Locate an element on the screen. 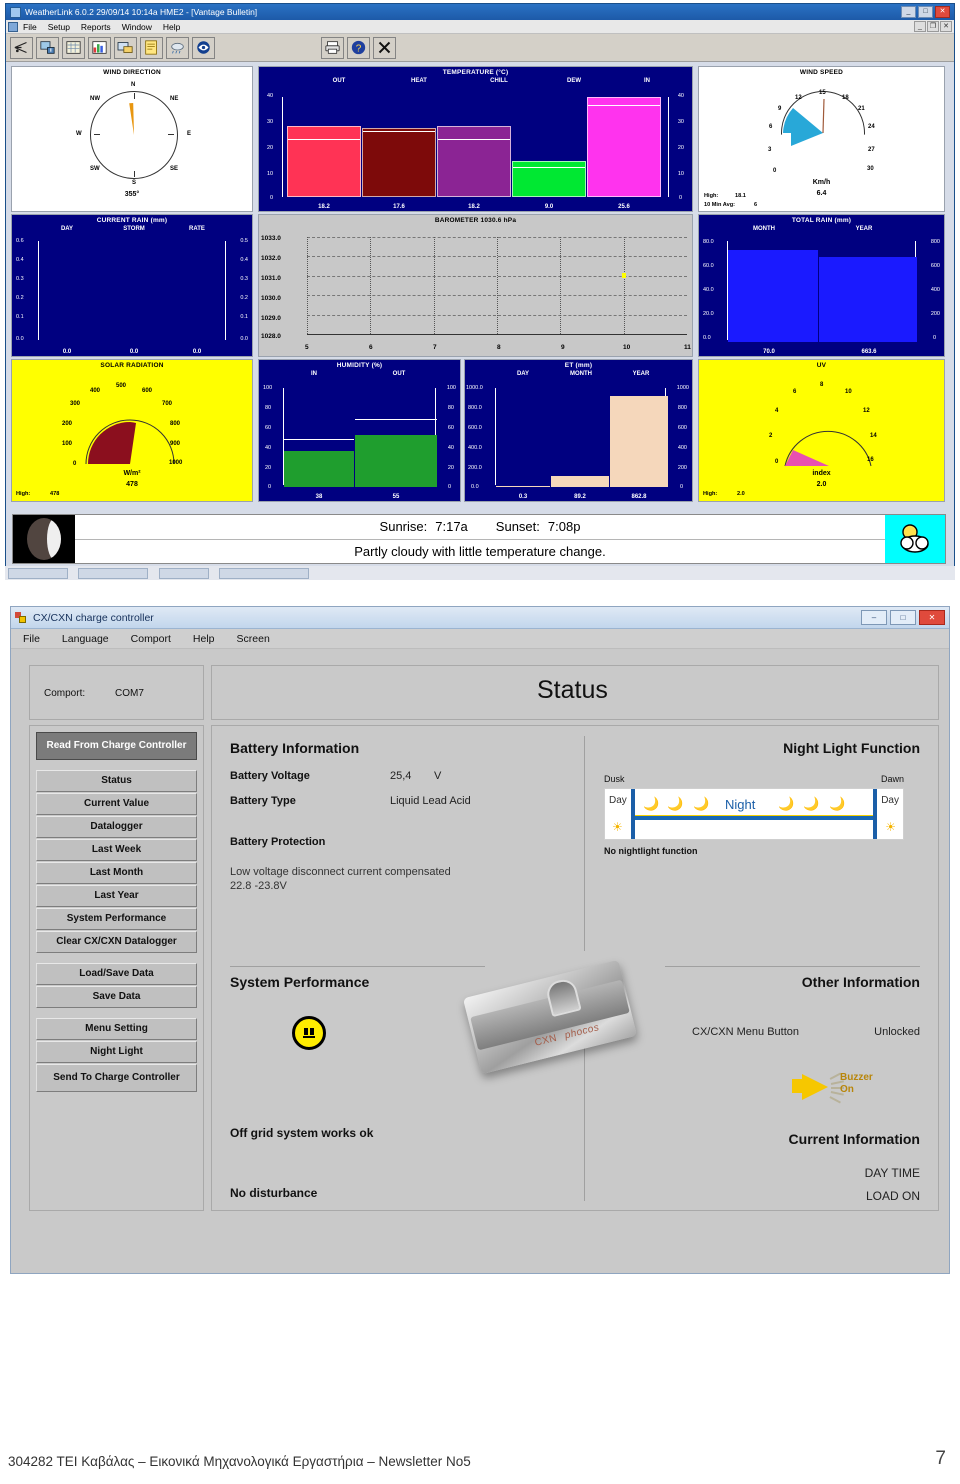  uv-high-value: 2.0 is located at coordinates (741, 494).